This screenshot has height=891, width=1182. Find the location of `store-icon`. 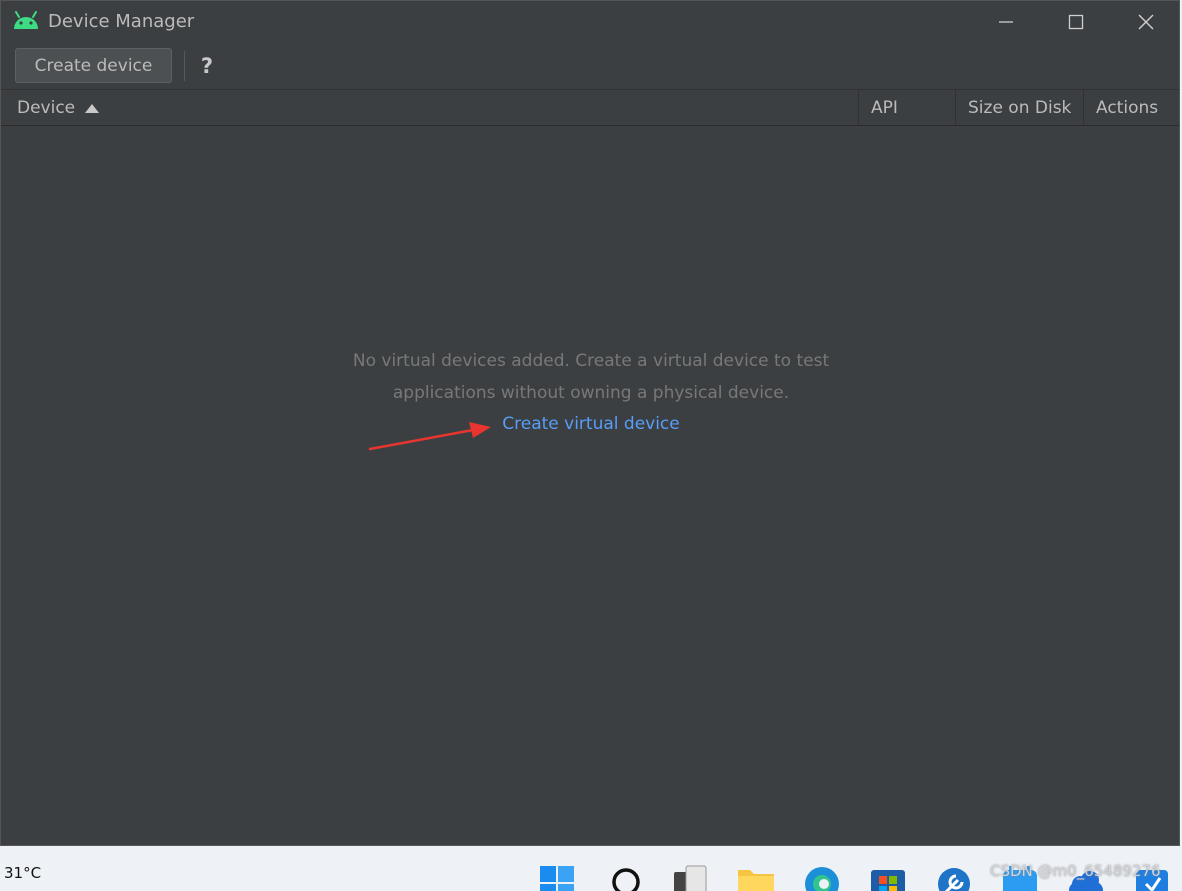

store-icon is located at coordinates (888, 876).